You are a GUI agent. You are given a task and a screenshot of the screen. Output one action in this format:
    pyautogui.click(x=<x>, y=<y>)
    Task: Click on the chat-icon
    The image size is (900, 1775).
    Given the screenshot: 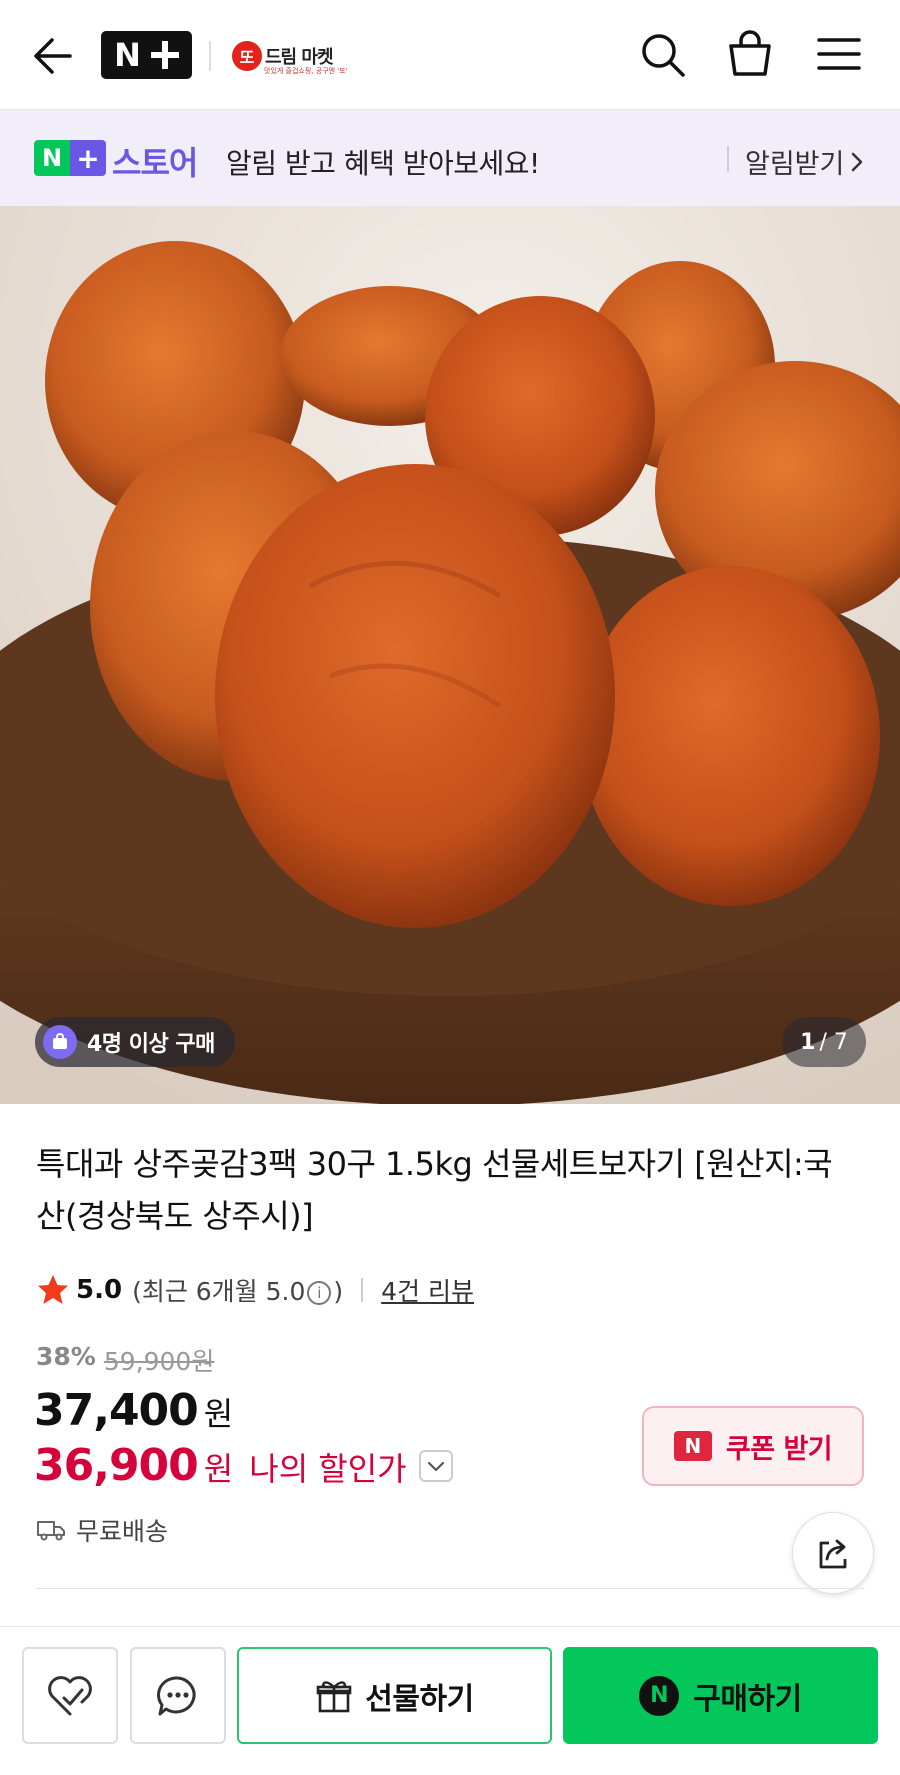 What is the action you would take?
    pyautogui.click(x=176, y=1695)
    